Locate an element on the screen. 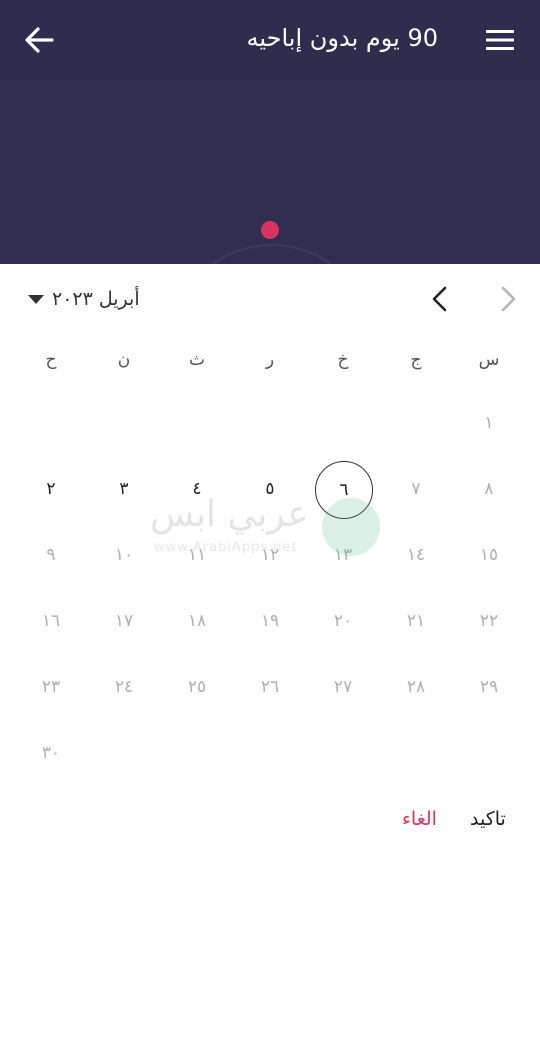 This screenshot has width=540, height=1057. day-cell: ٢ is located at coordinates (51, 489).